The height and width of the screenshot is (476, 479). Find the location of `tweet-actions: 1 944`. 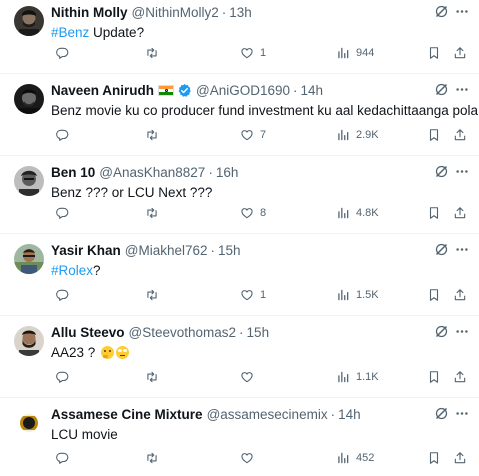

tweet-actions: 1 944 is located at coordinates (239, 53).